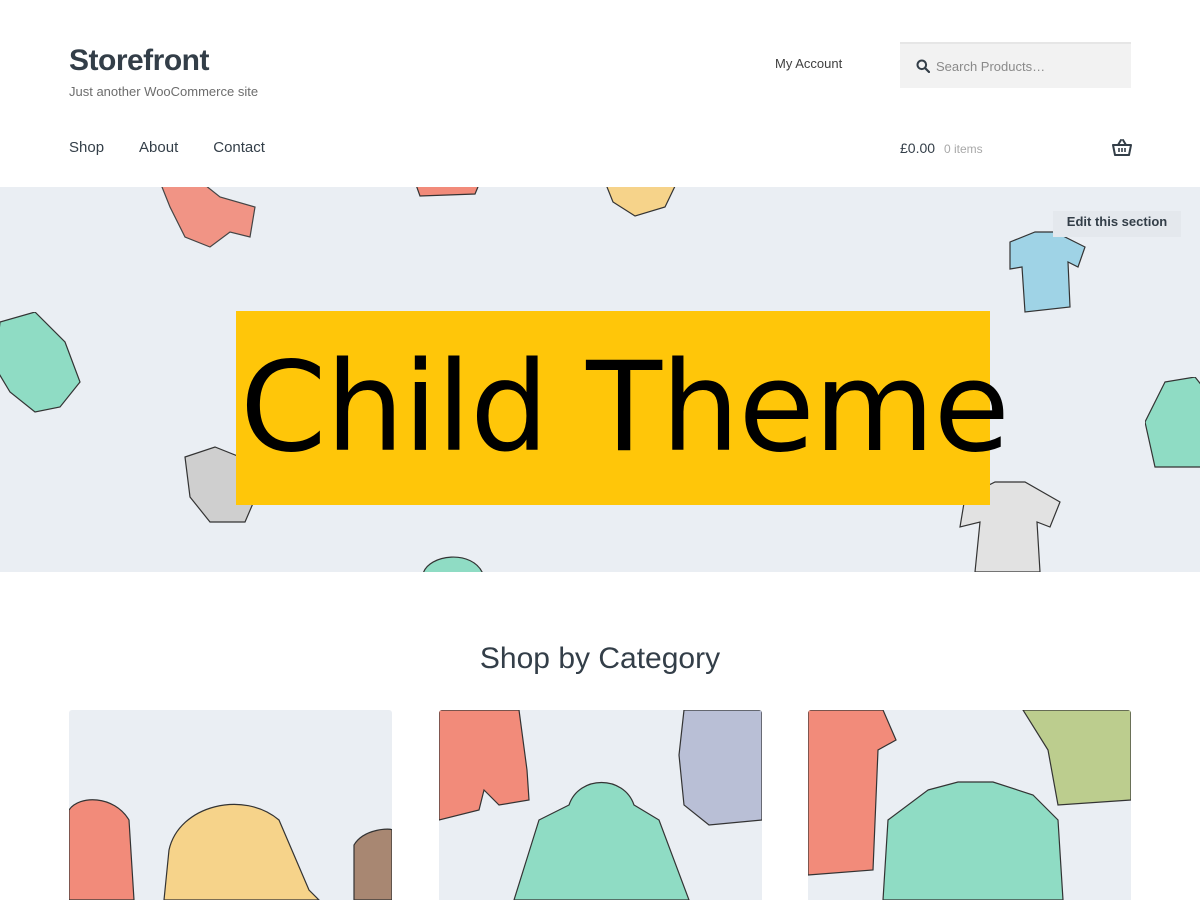 The image size is (1200, 900). What do you see at coordinates (453, 564) in the screenshot?
I see `mint-hood-bottom-illustration` at bounding box center [453, 564].